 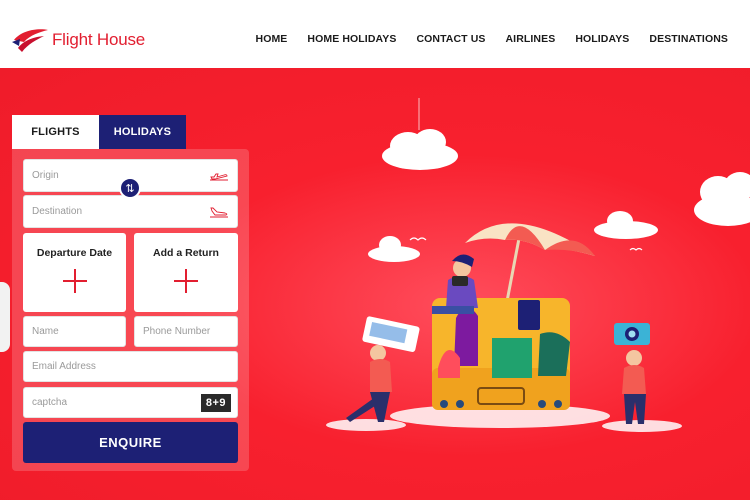 I want to click on takeoff-icon, so click(x=219, y=176).